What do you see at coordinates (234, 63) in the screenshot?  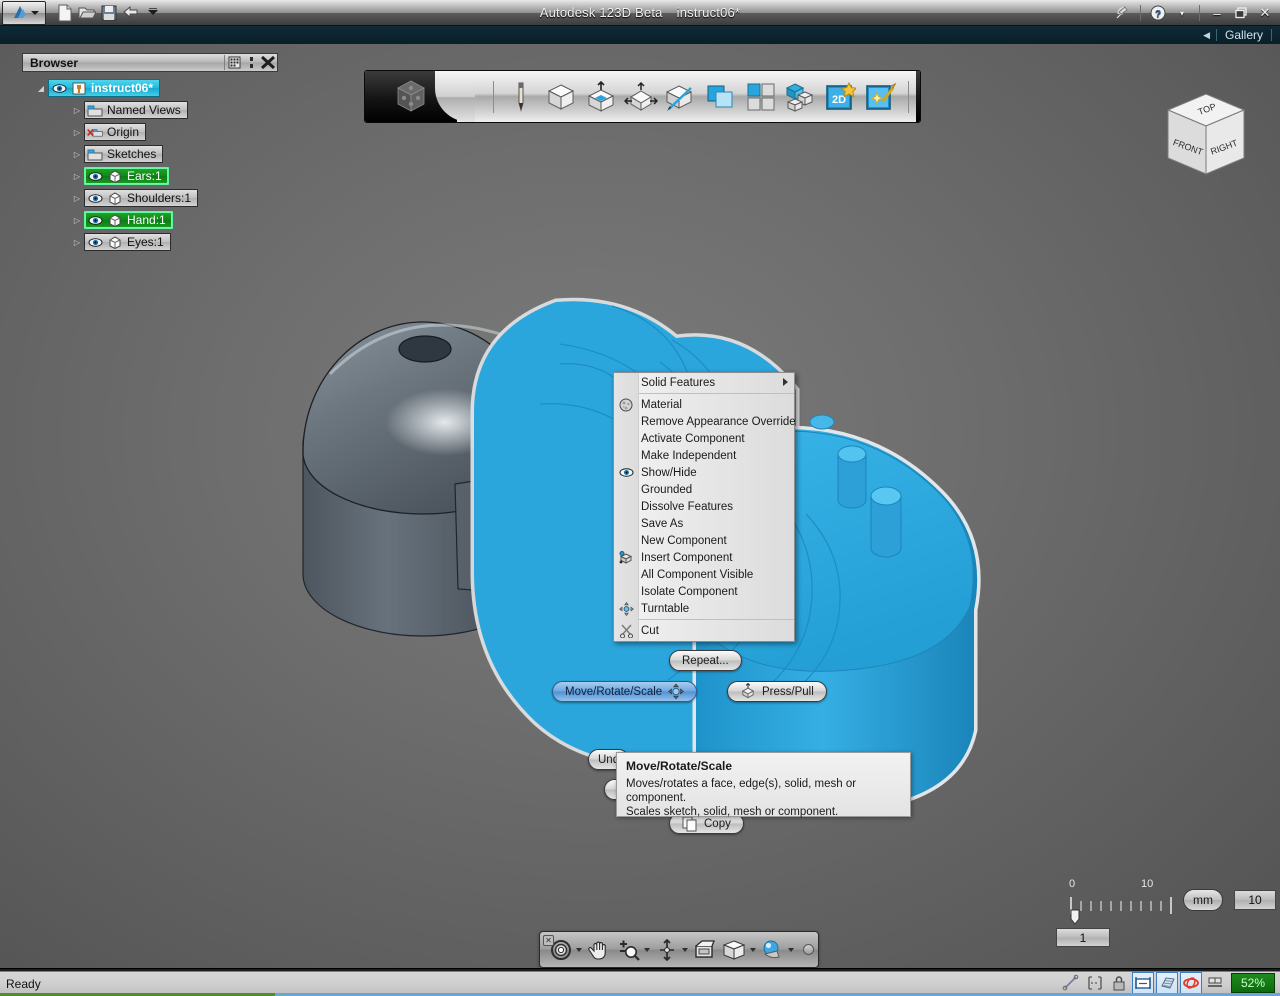 I see `browser-filter-icon` at bounding box center [234, 63].